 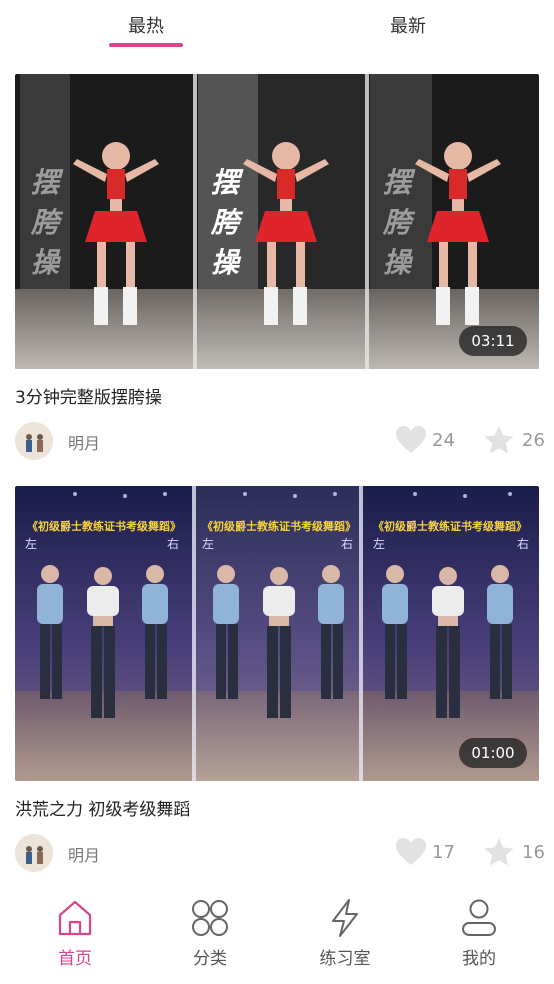 I want to click on nav-label: 练习室, so click(x=345, y=959).